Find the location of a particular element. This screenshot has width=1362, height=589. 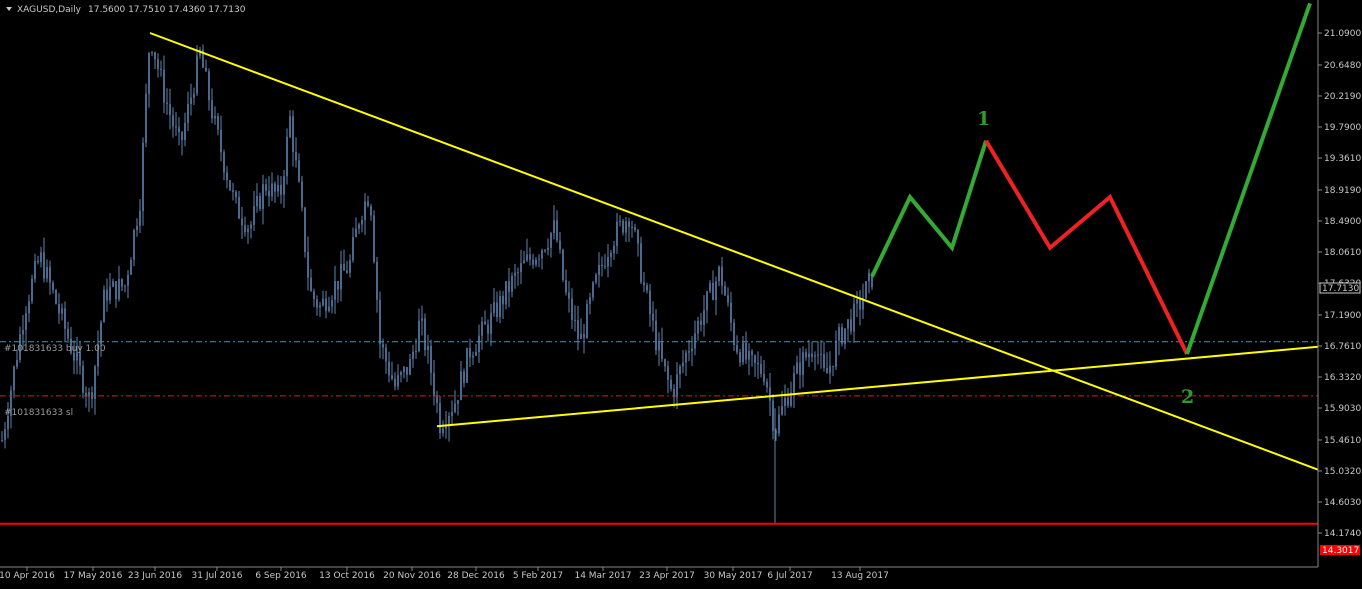

y-tick-label: 18.9190 is located at coordinates (1342, 191).